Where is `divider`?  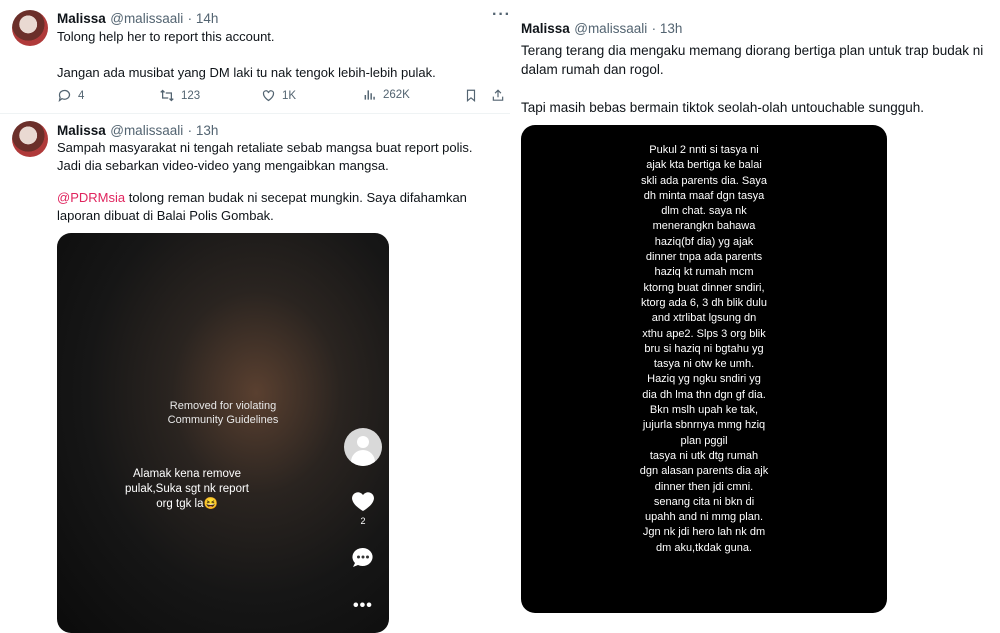 divider is located at coordinates (255, 113).